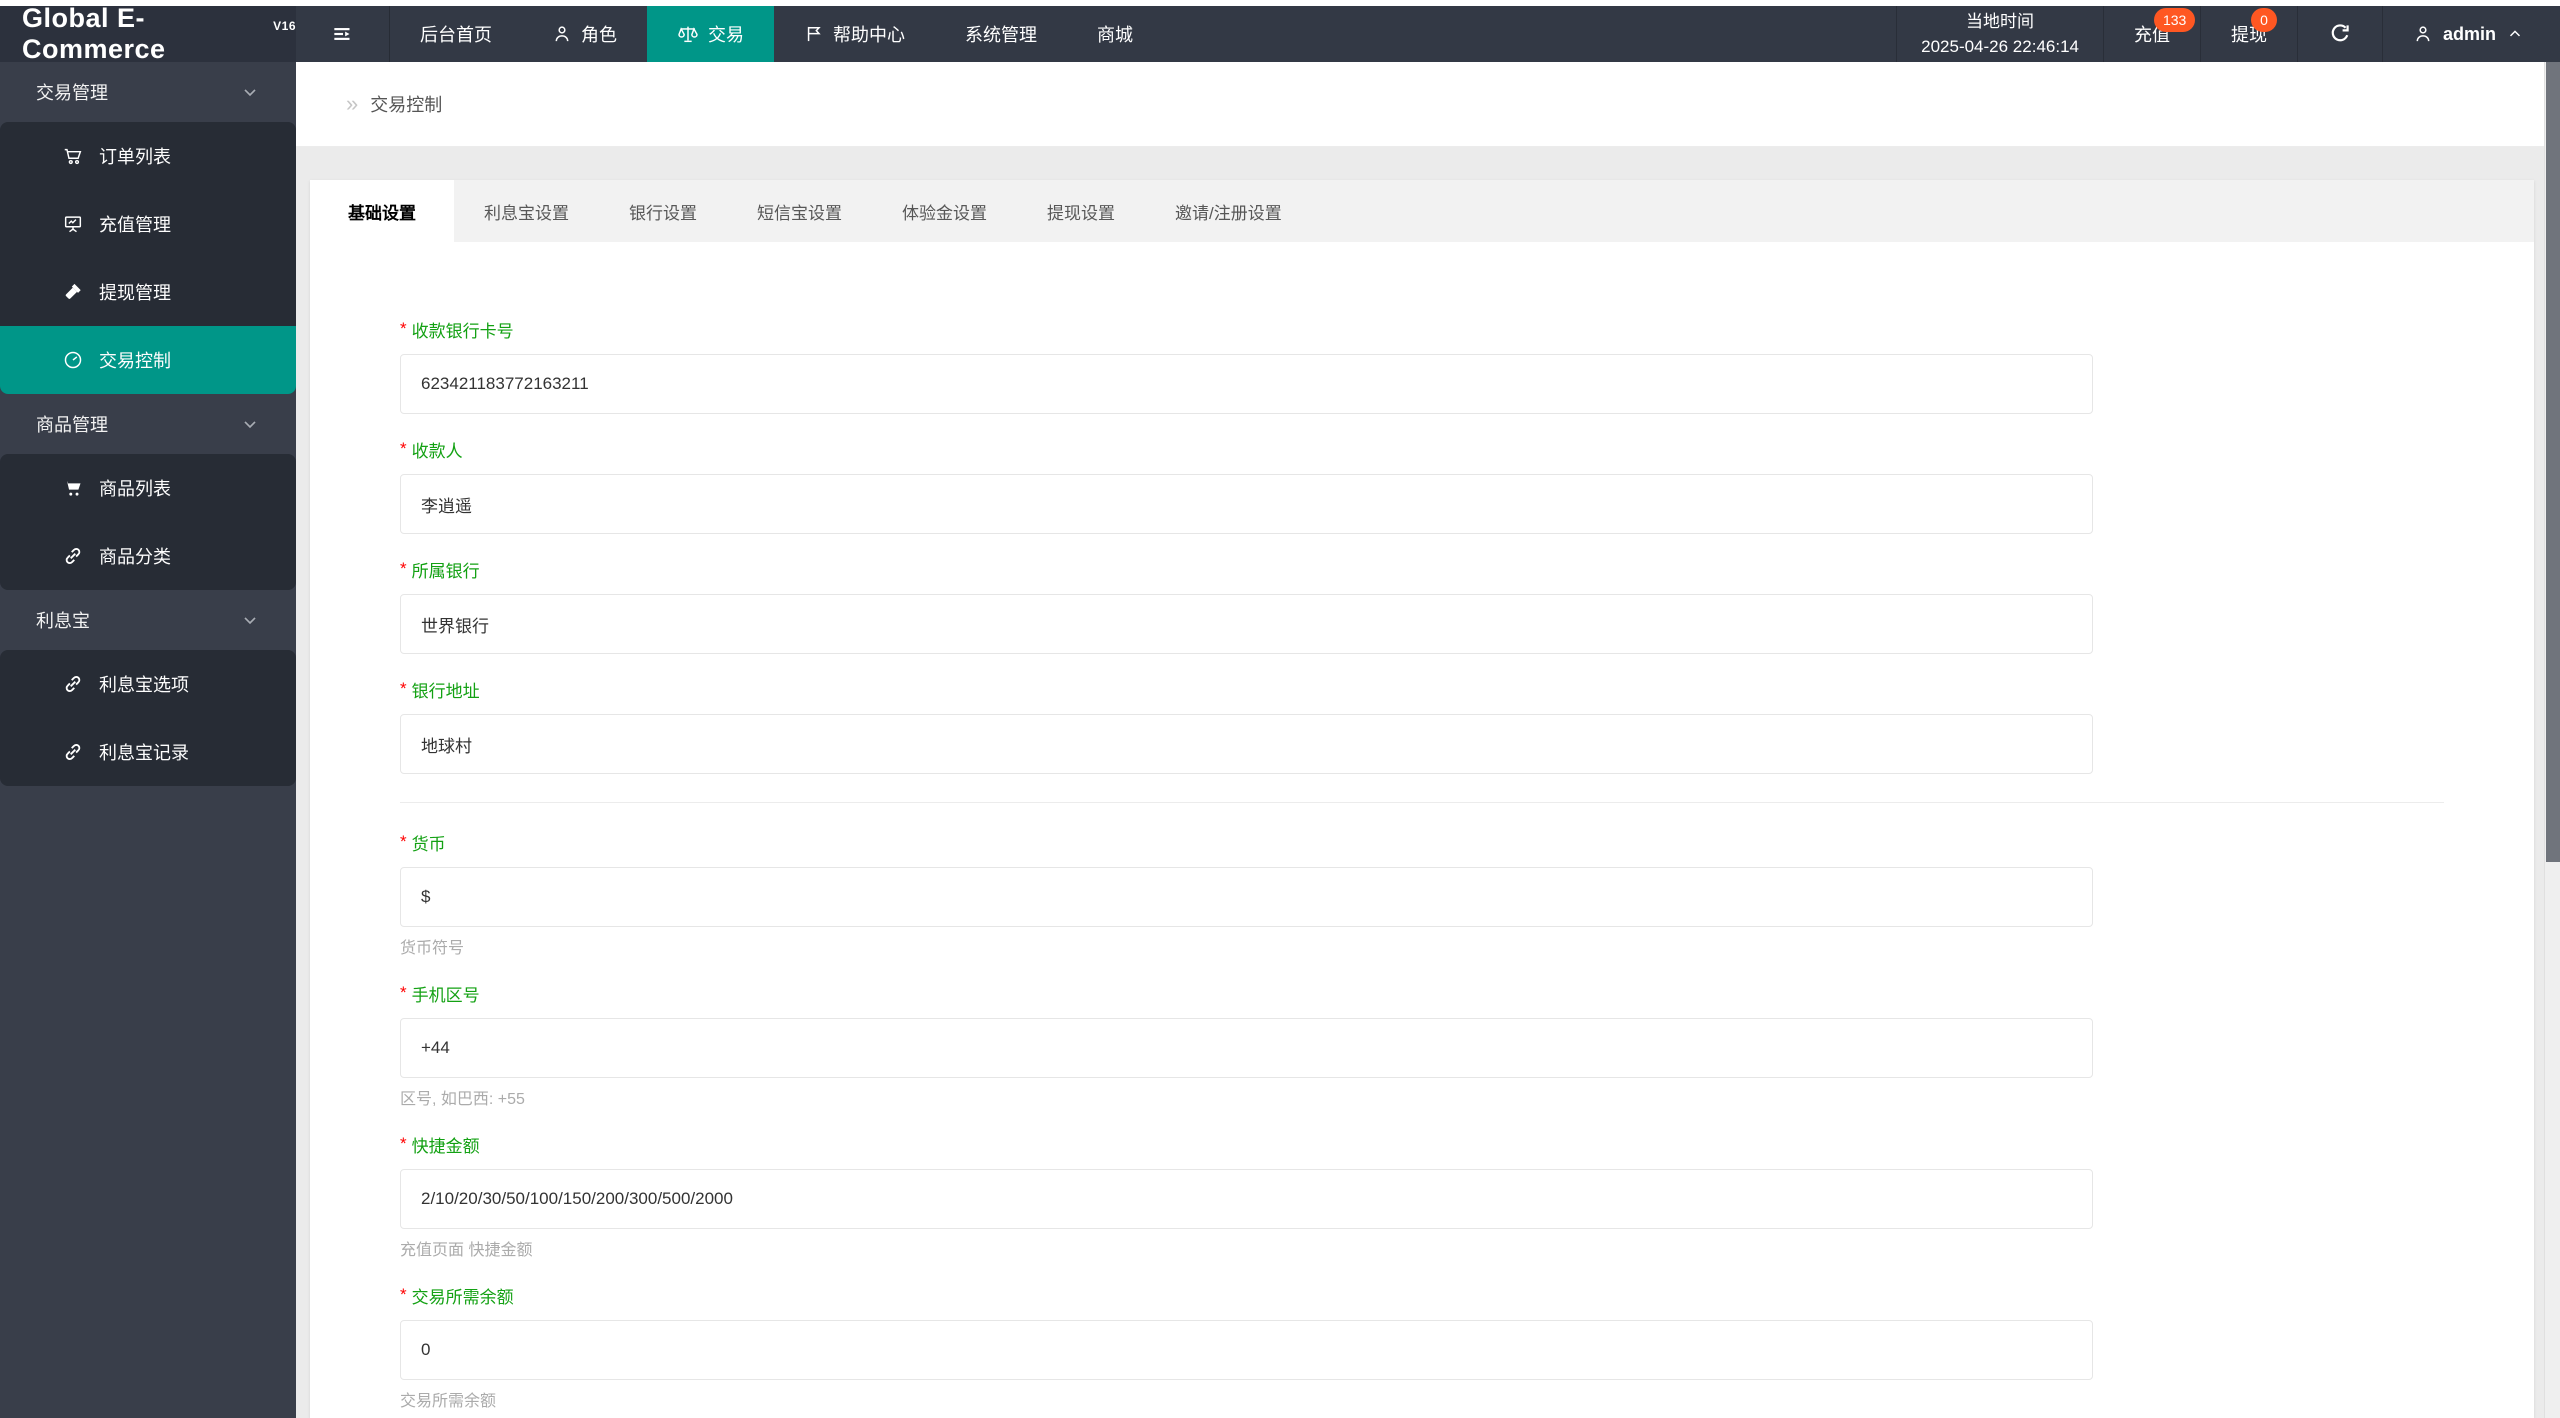 This screenshot has height=1418, width=2560. I want to click on field-helper-text: 充值页面 快捷金额, so click(466, 1250).